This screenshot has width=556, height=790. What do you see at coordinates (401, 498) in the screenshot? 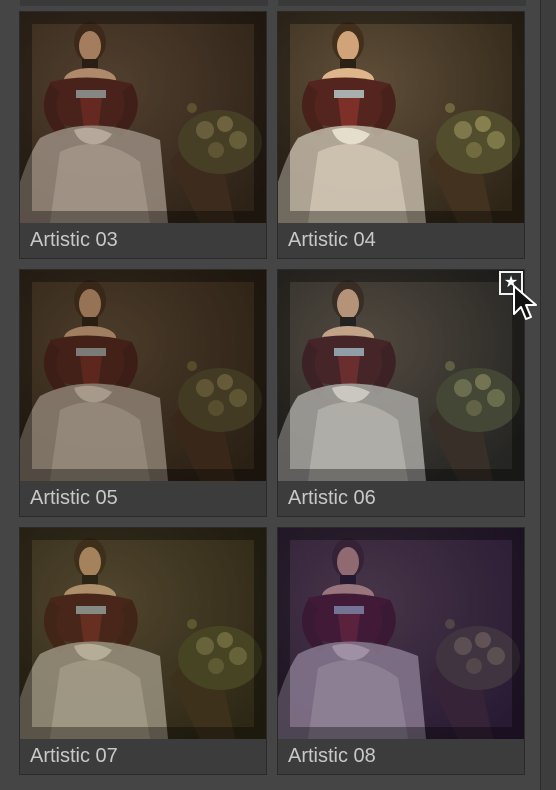
I see `preset-label: Artistic 06` at bounding box center [401, 498].